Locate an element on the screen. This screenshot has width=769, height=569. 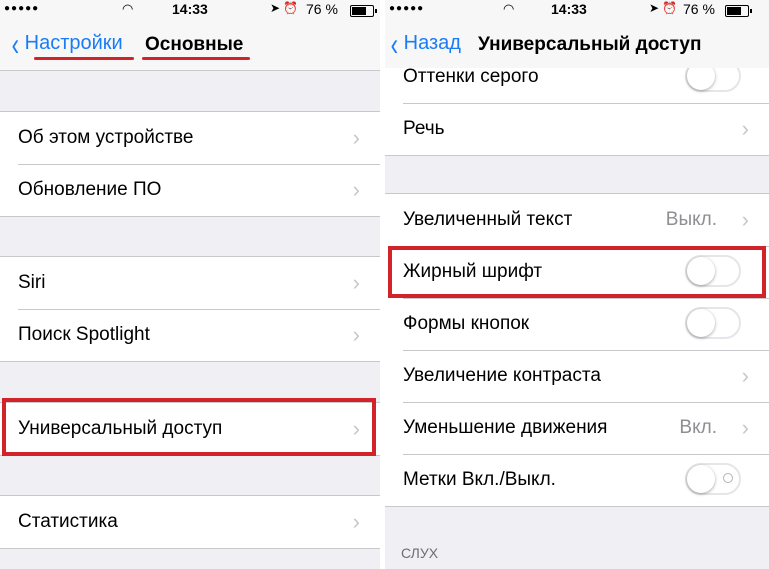
row-label: Метки Вкл./Выкл. is located at coordinates (479, 479).